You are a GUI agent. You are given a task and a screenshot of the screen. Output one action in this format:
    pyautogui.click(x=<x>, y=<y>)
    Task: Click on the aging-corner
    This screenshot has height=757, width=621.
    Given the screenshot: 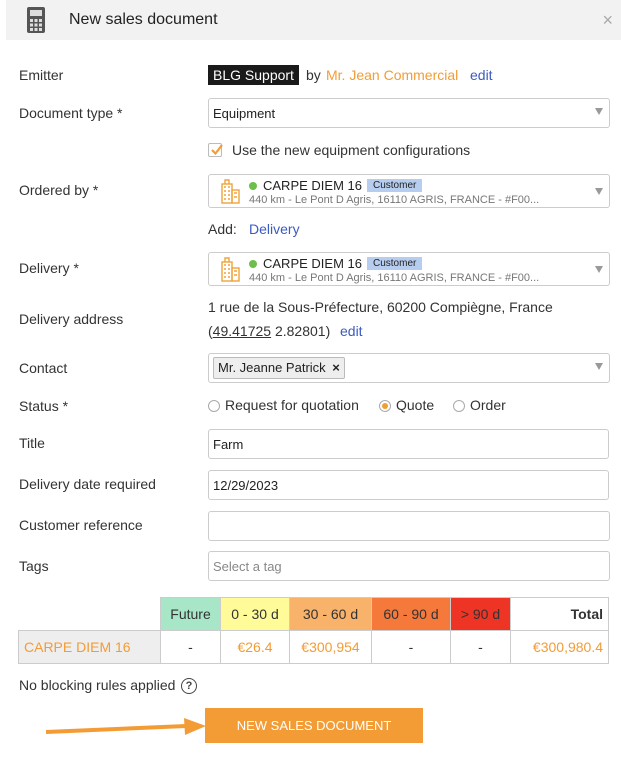 What is the action you would take?
    pyautogui.click(x=89, y=614)
    